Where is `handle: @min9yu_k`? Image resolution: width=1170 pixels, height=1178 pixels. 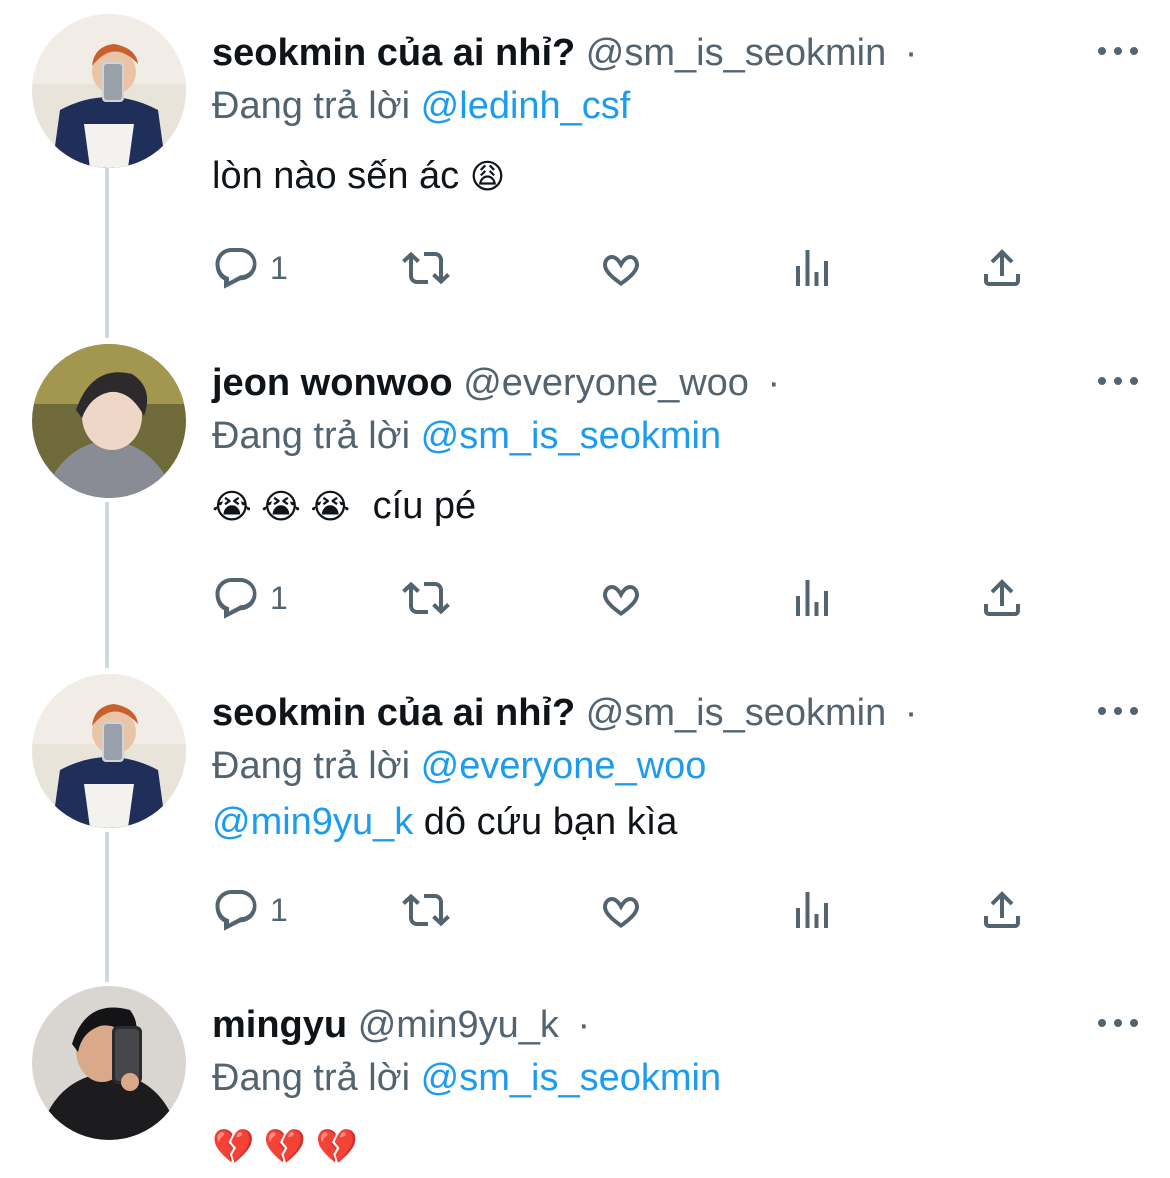
handle: @min9yu_k is located at coordinates (458, 1025).